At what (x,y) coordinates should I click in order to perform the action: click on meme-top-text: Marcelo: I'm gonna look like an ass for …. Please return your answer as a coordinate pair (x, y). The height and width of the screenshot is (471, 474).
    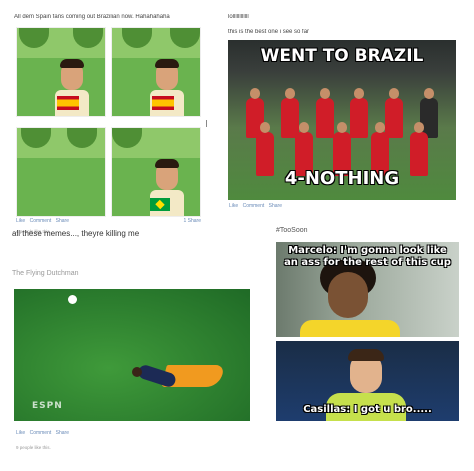
    Looking at the image, I should click on (367, 256).